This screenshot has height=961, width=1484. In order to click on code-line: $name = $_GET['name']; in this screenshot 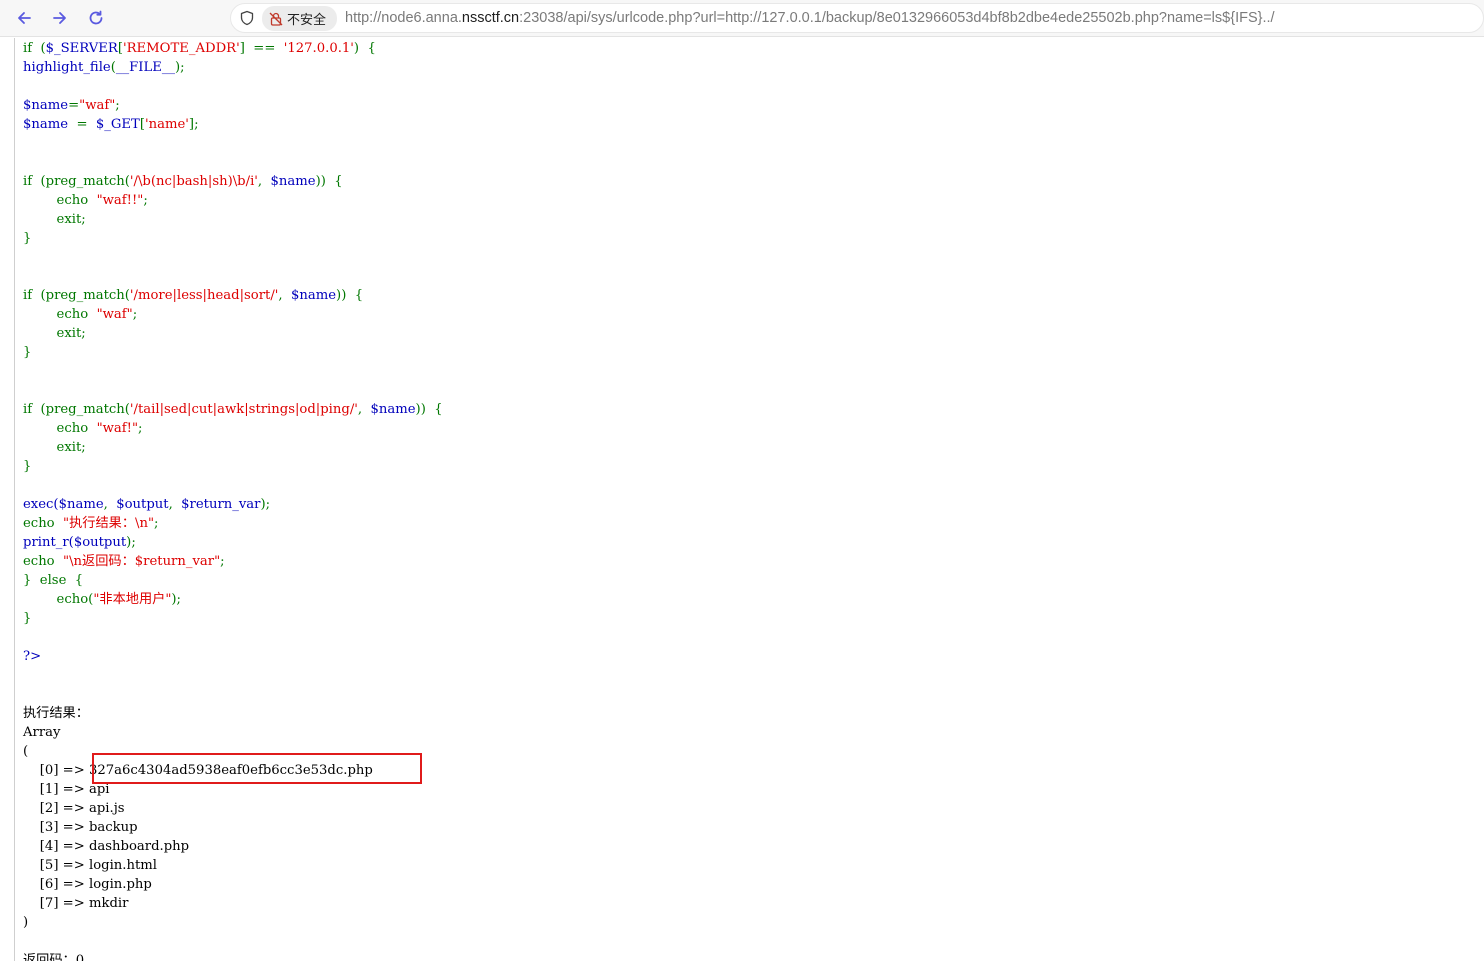, I will do `click(111, 124)`.